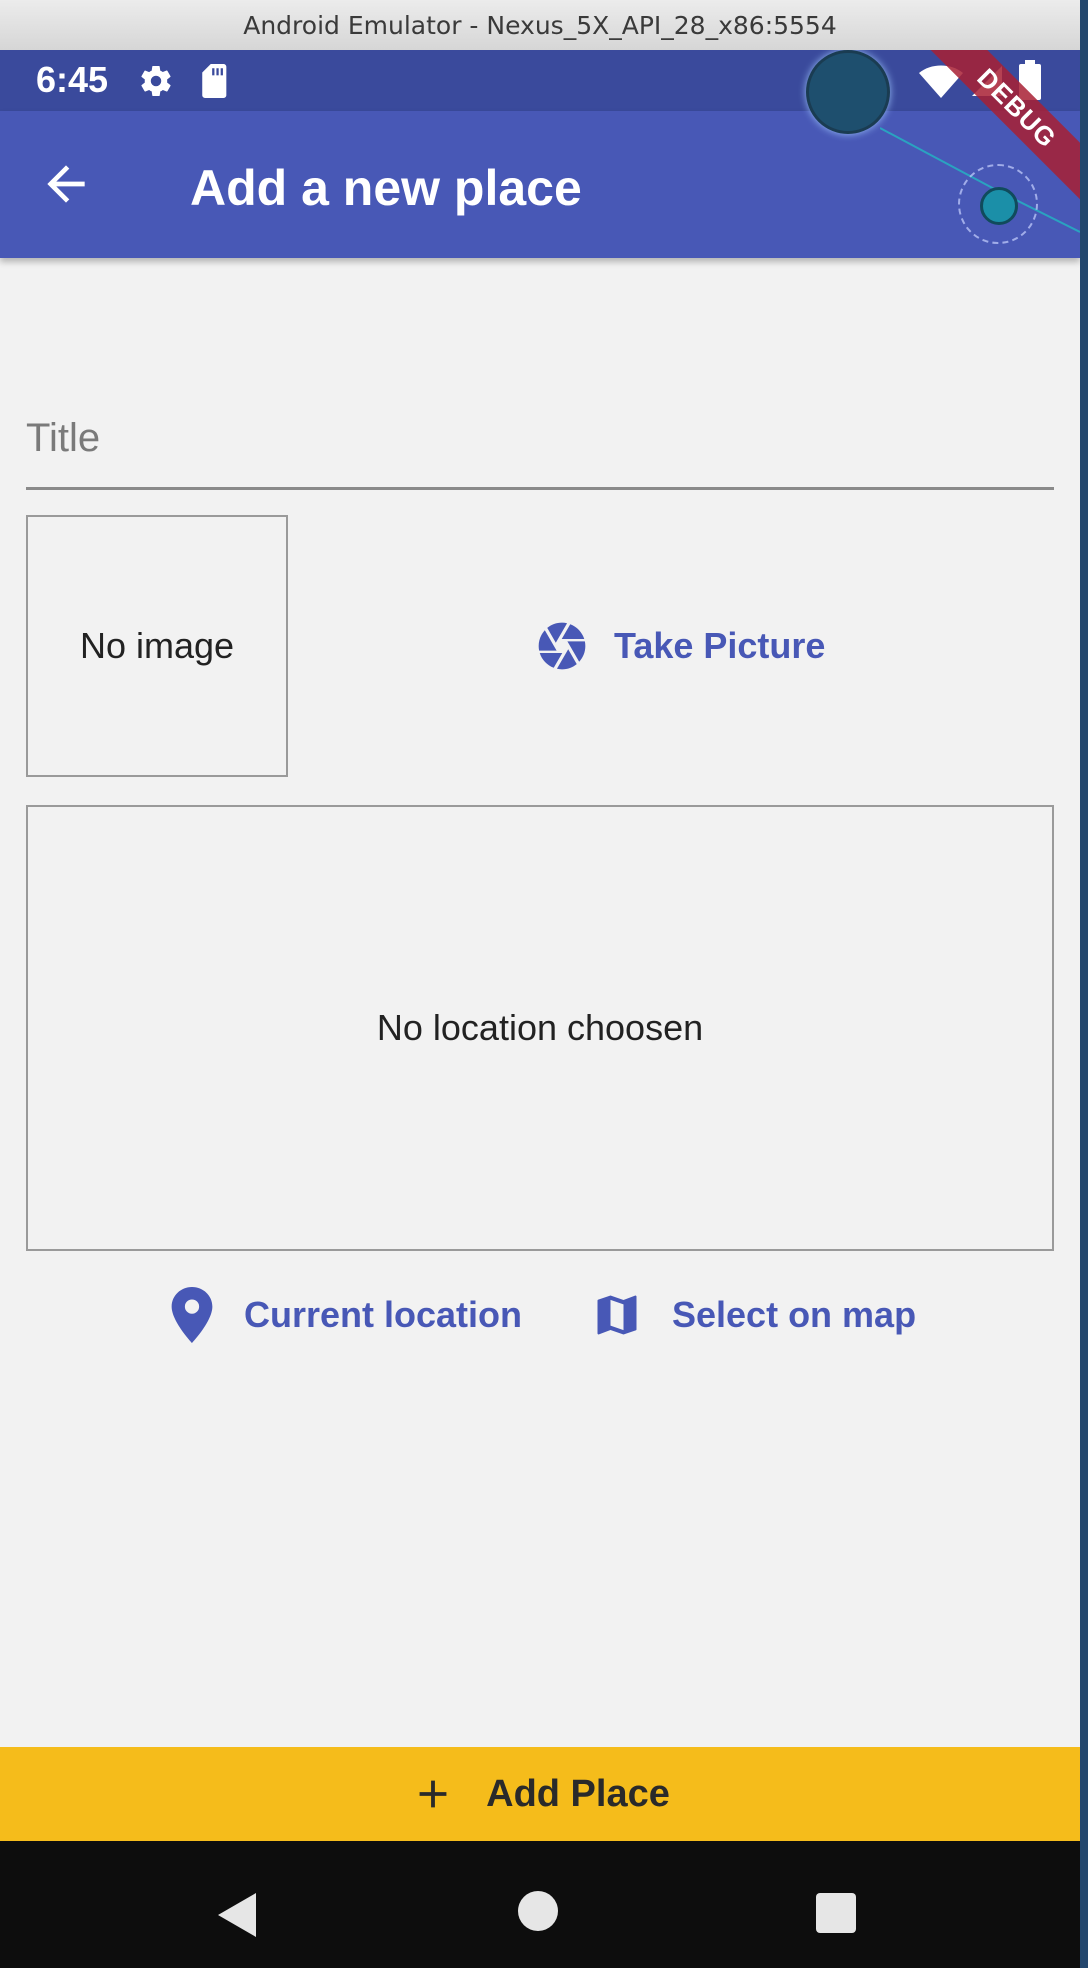  I want to click on current-location-label: Current location, so click(383, 1314).